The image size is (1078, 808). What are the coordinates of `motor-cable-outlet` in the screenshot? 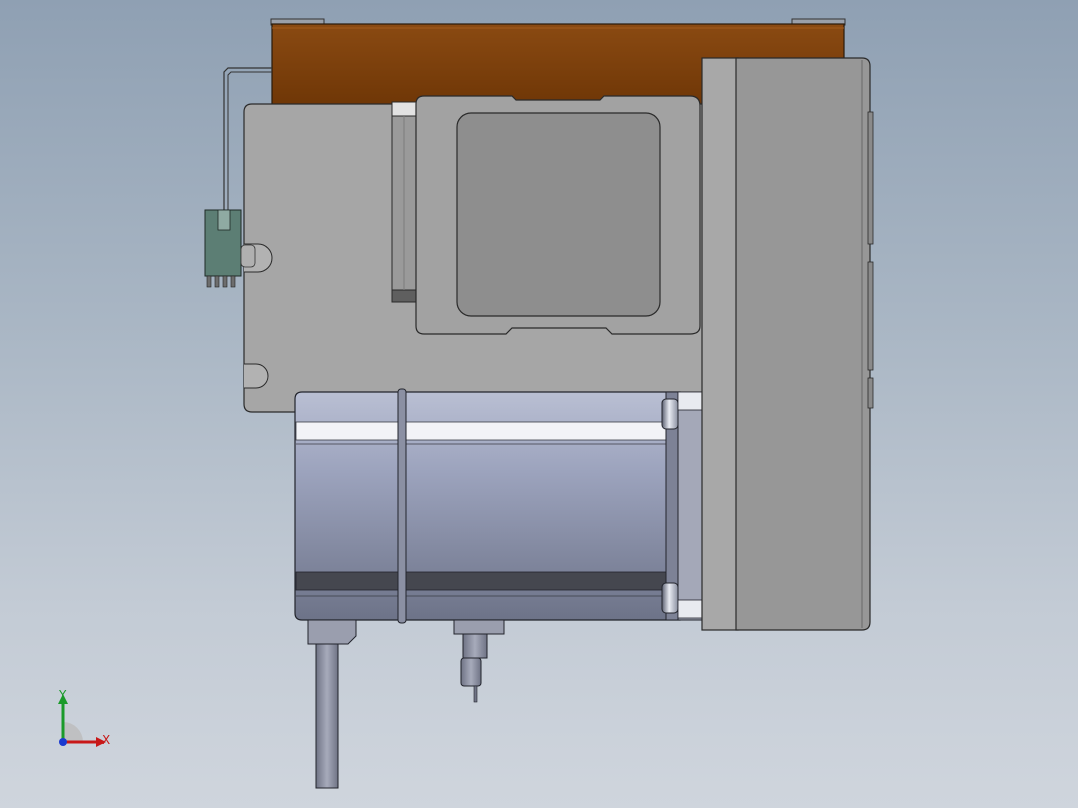 It's located at (332, 704).